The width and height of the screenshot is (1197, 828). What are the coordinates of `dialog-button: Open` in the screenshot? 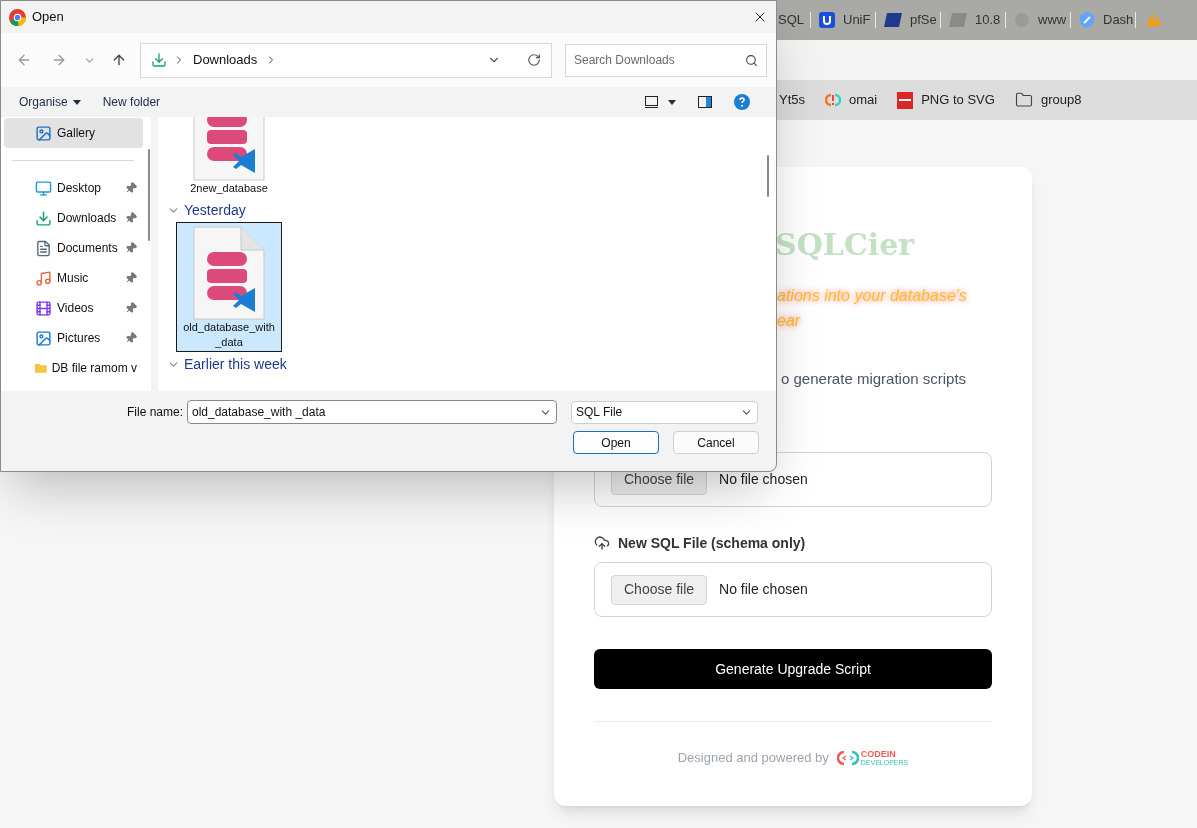 It's located at (616, 442).